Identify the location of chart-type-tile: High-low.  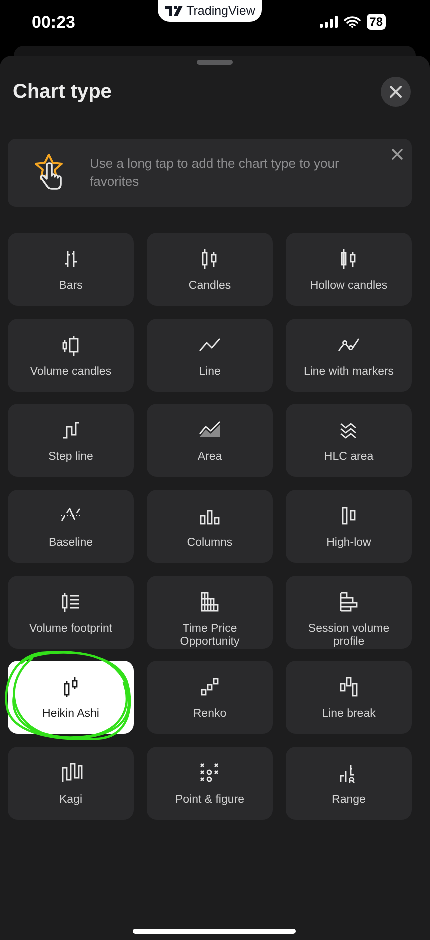
(349, 527).